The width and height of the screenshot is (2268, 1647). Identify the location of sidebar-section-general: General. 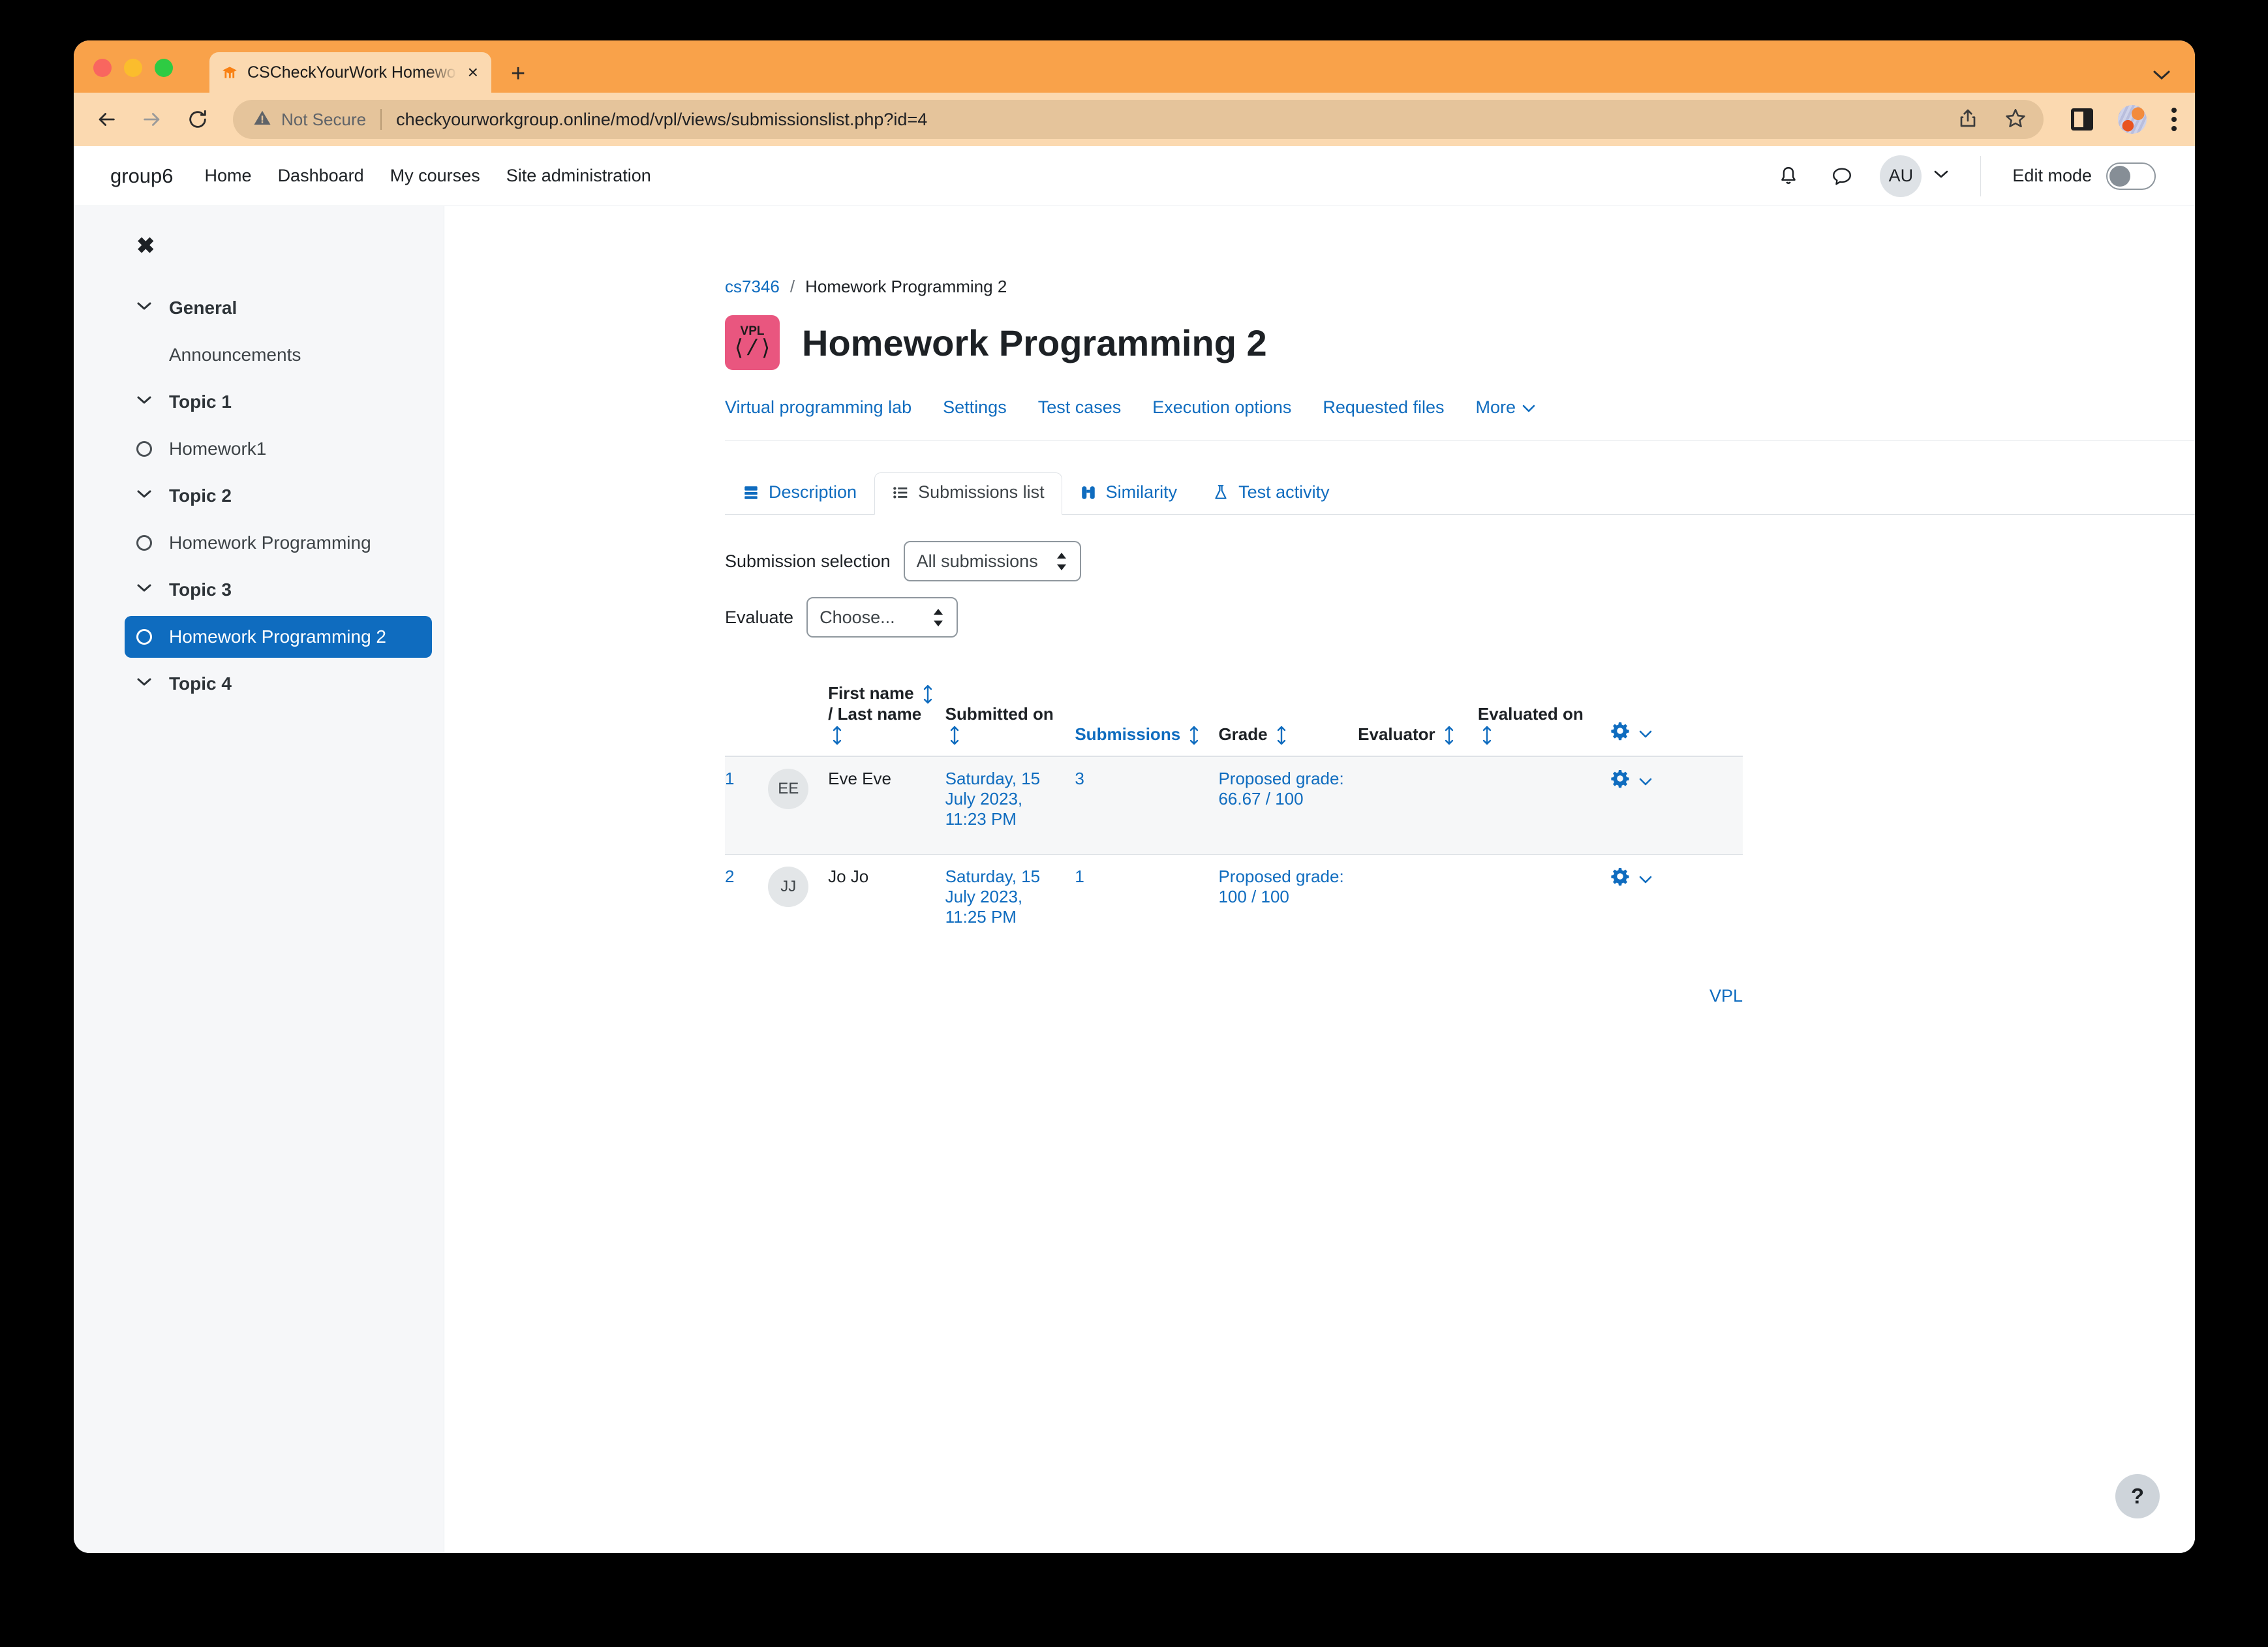
(259, 308).